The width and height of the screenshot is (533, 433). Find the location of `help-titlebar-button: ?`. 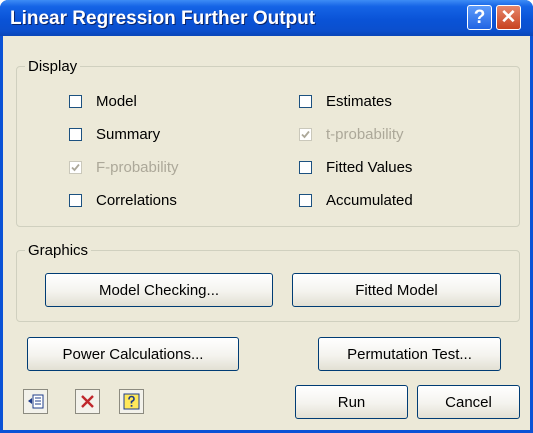

help-titlebar-button: ? is located at coordinates (479, 17).